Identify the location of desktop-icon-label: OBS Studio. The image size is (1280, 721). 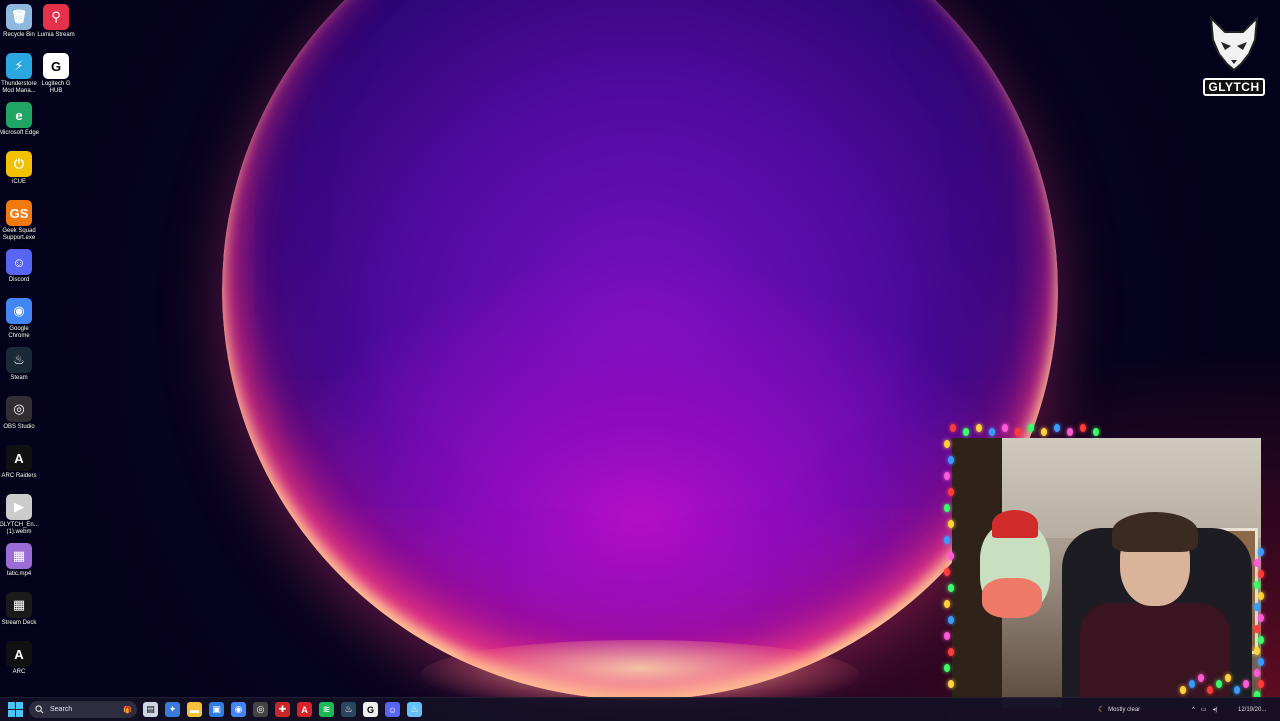
(19, 427).